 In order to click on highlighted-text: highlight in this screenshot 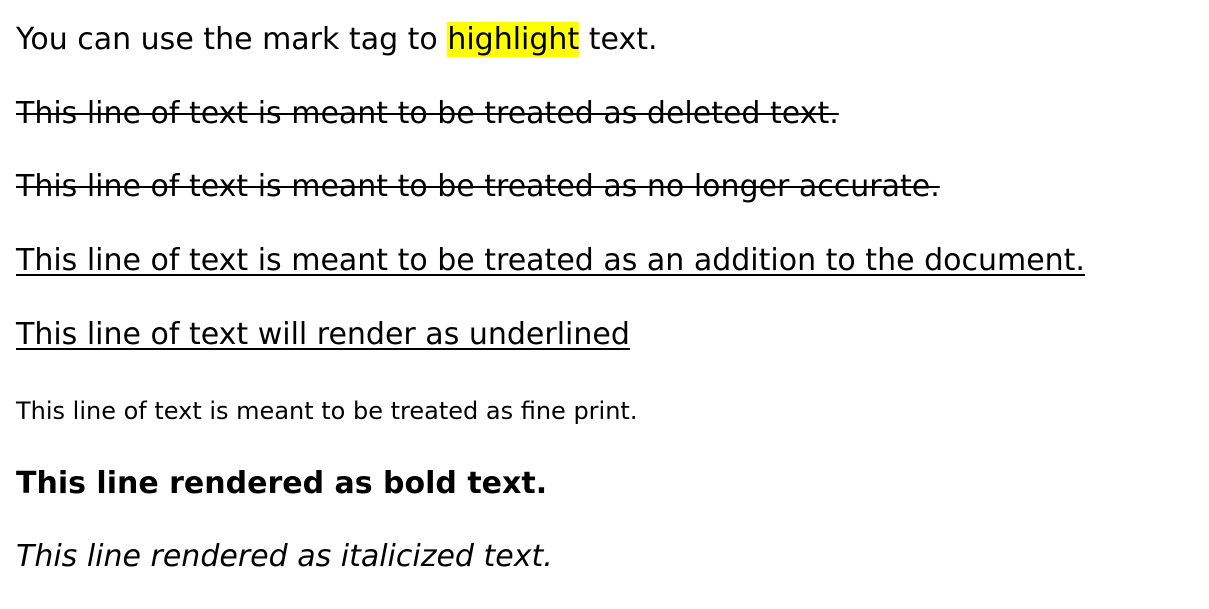, I will do `click(513, 39)`.